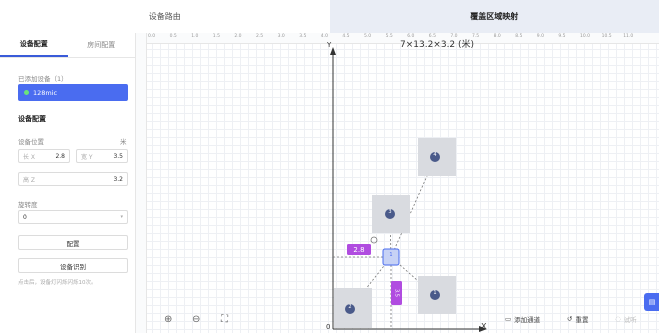 The width and height of the screenshot is (659, 333). What do you see at coordinates (118, 156) in the screenshot?
I see `width-y-value: 3.5` at bounding box center [118, 156].